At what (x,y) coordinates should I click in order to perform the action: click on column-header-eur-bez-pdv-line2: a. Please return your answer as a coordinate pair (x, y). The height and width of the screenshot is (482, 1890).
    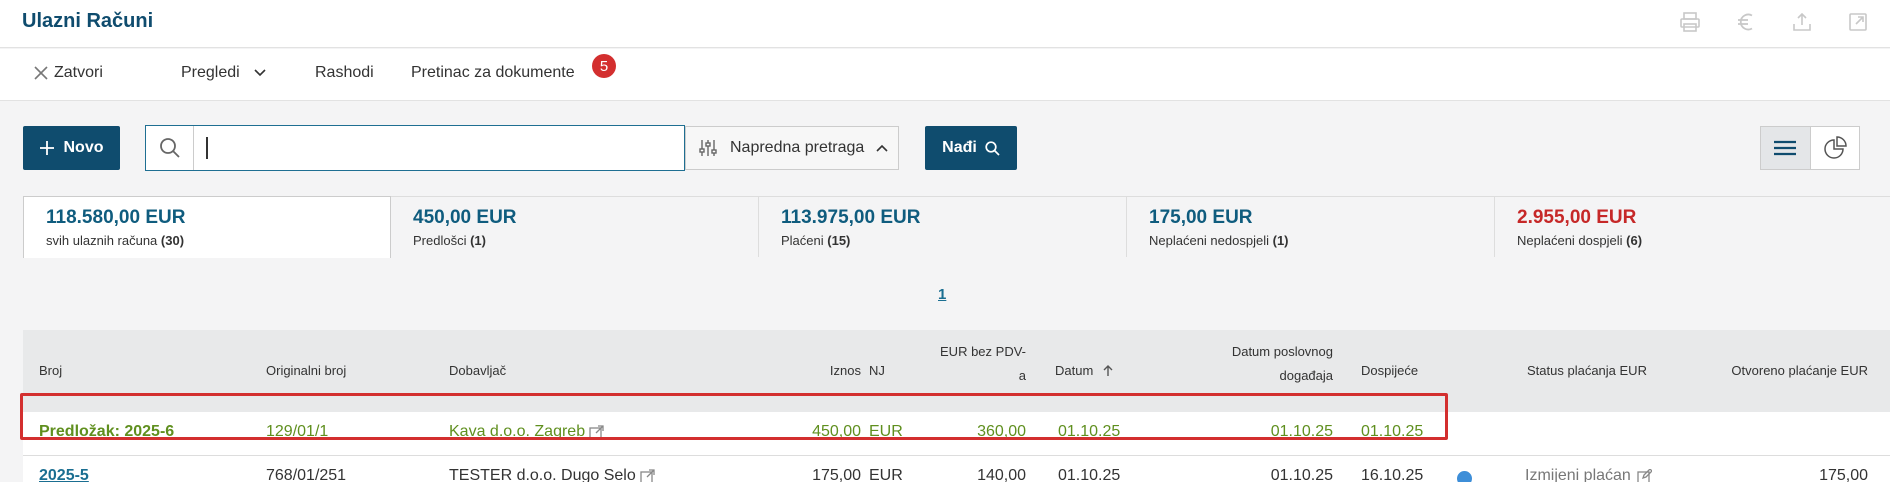
    Looking at the image, I should click on (1022, 375).